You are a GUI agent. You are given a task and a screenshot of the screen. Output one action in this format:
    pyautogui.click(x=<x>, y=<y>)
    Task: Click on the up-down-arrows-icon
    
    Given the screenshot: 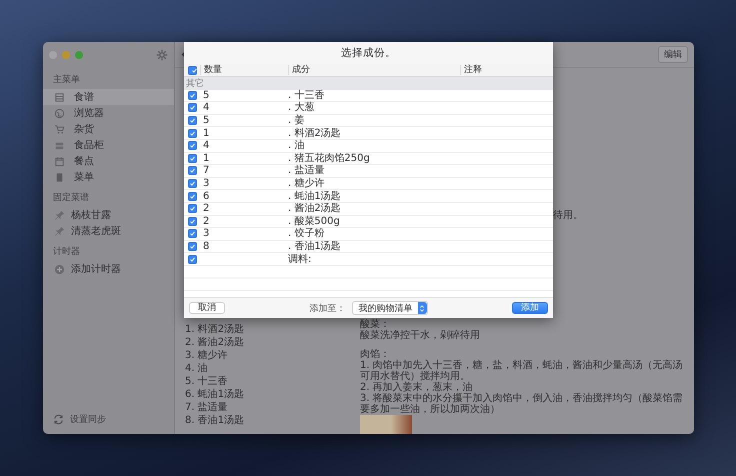 What is the action you would take?
    pyautogui.click(x=422, y=308)
    